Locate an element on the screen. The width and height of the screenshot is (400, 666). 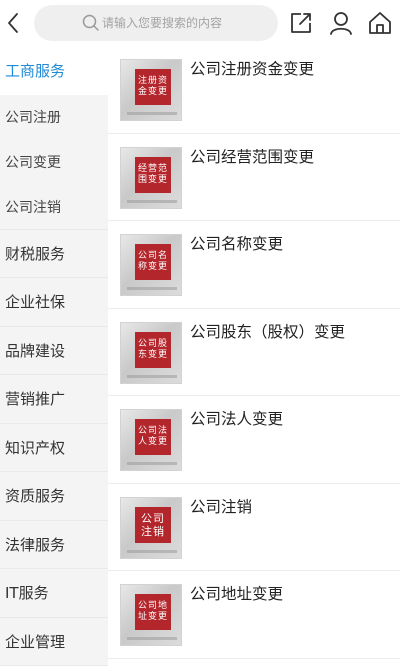
service-title: 公司股东（股权）变更 is located at coordinates (268, 331).